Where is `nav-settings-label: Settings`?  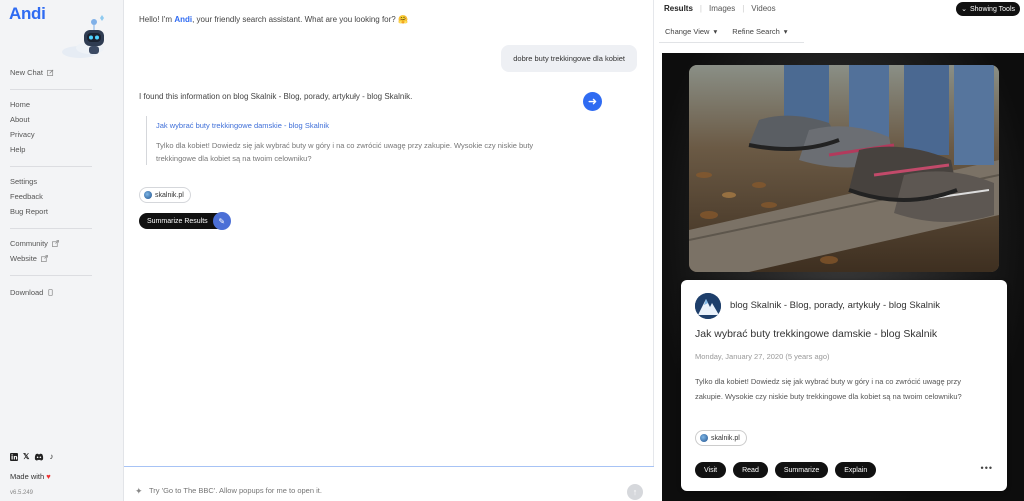 nav-settings-label: Settings is located at coordinates (24, 181).